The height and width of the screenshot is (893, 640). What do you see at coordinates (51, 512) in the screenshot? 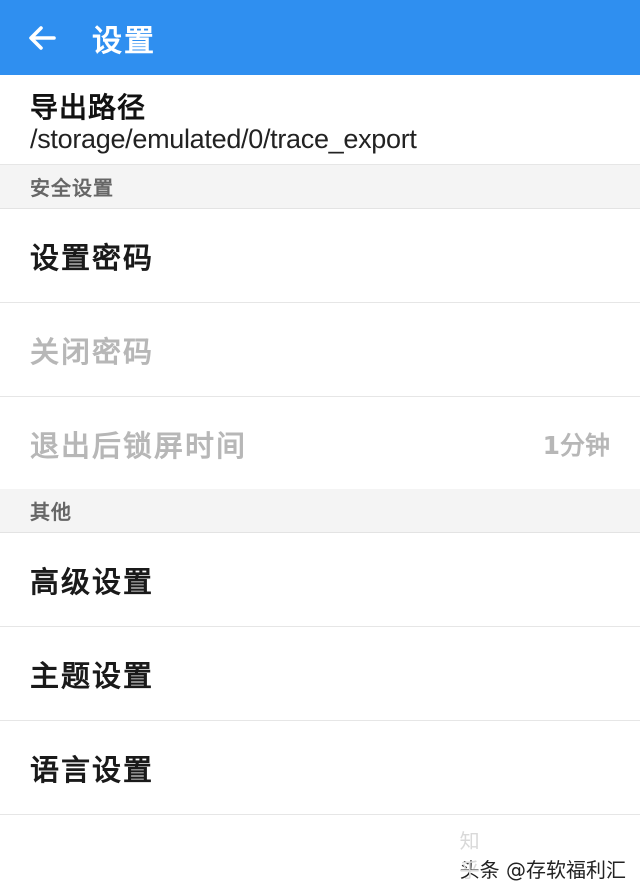
I see `section-title-other: 其他` at bounding box center [51, 512].